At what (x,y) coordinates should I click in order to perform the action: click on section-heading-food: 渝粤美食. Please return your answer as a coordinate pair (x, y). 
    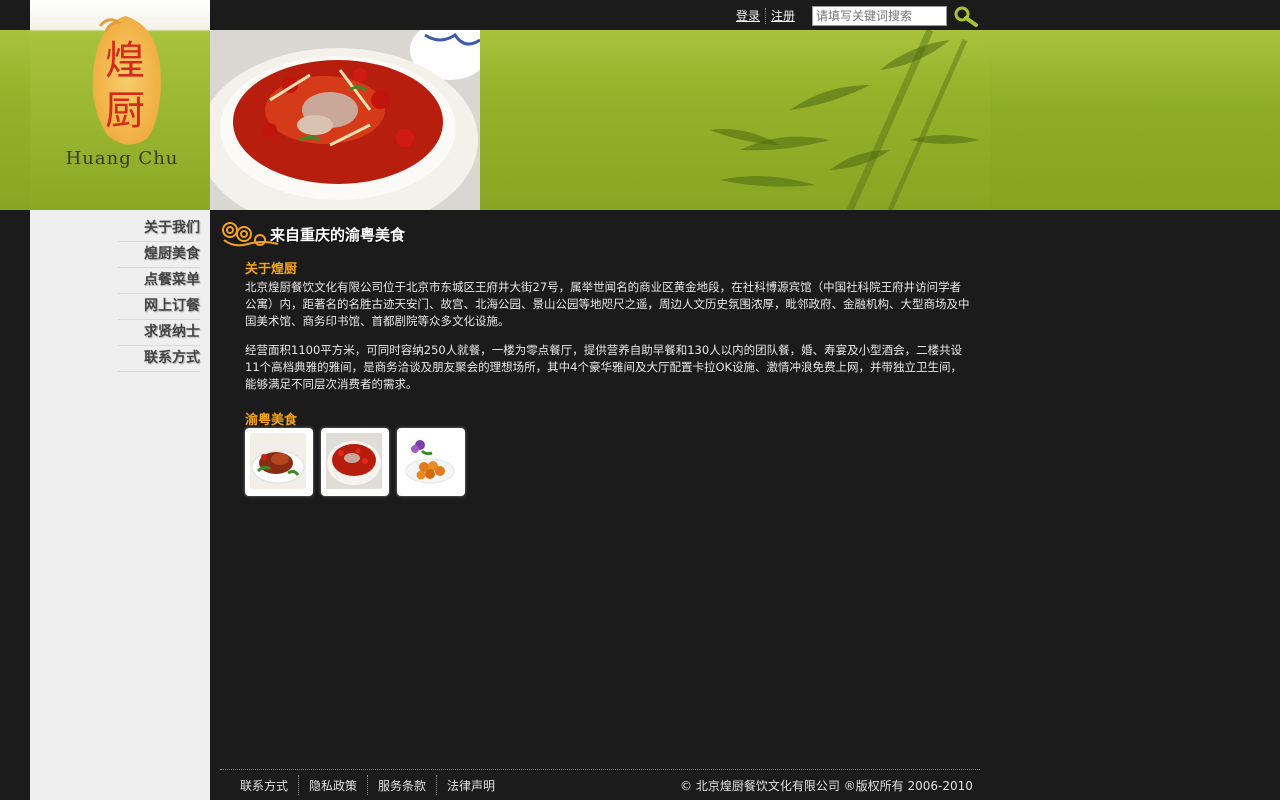
    Looking at the image, I should click on (271, 420).